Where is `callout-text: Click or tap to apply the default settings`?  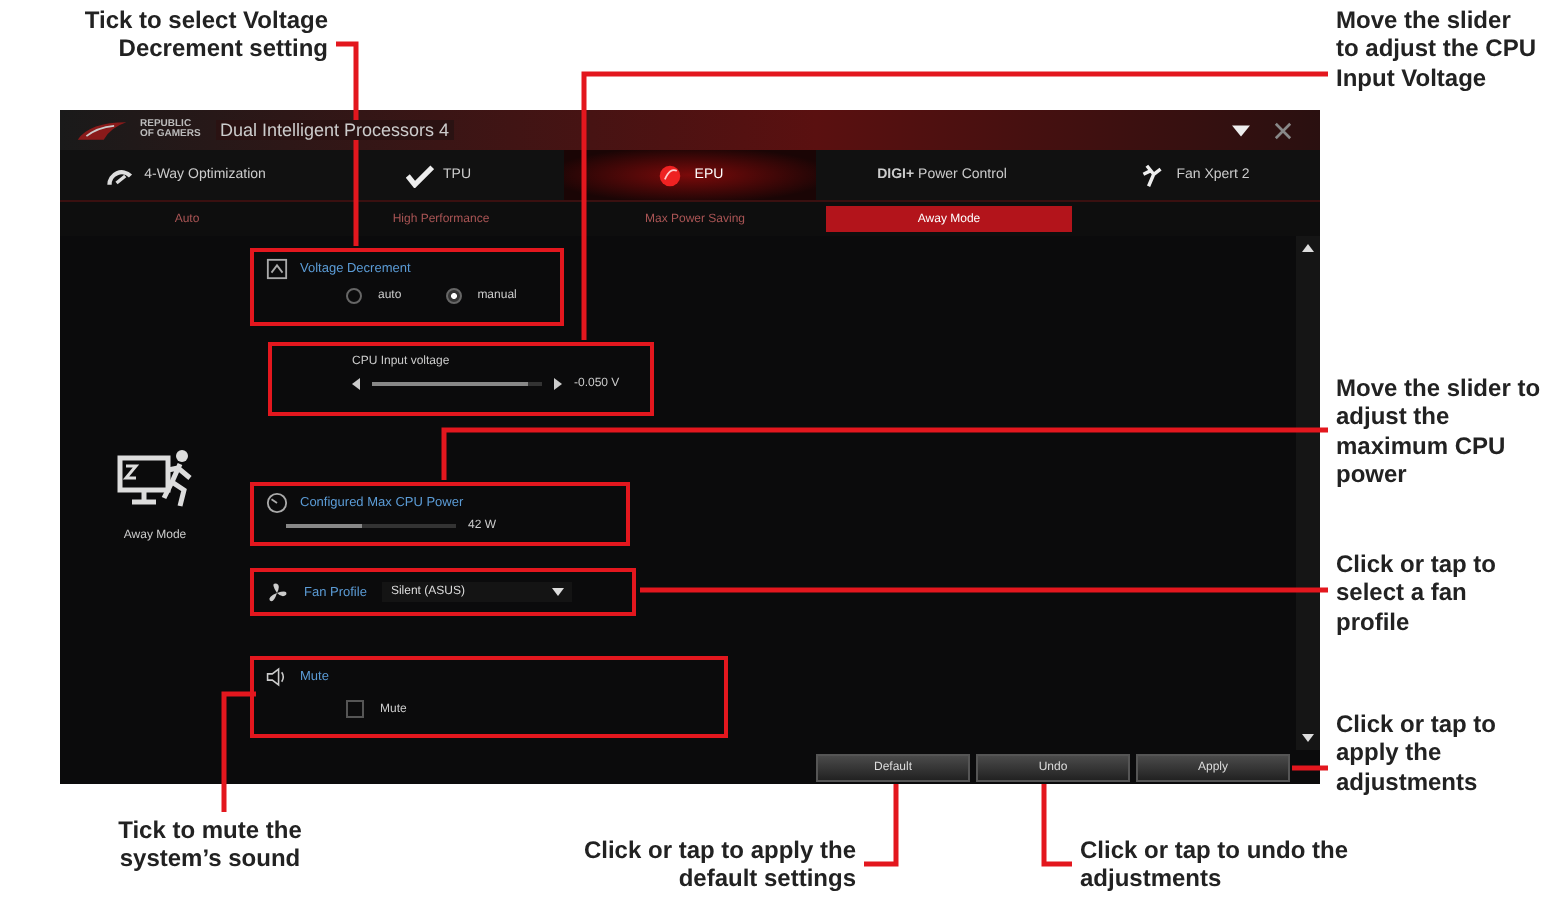
callout-text: Click or tap to apply the default settings is located at coordinates (718, 865).